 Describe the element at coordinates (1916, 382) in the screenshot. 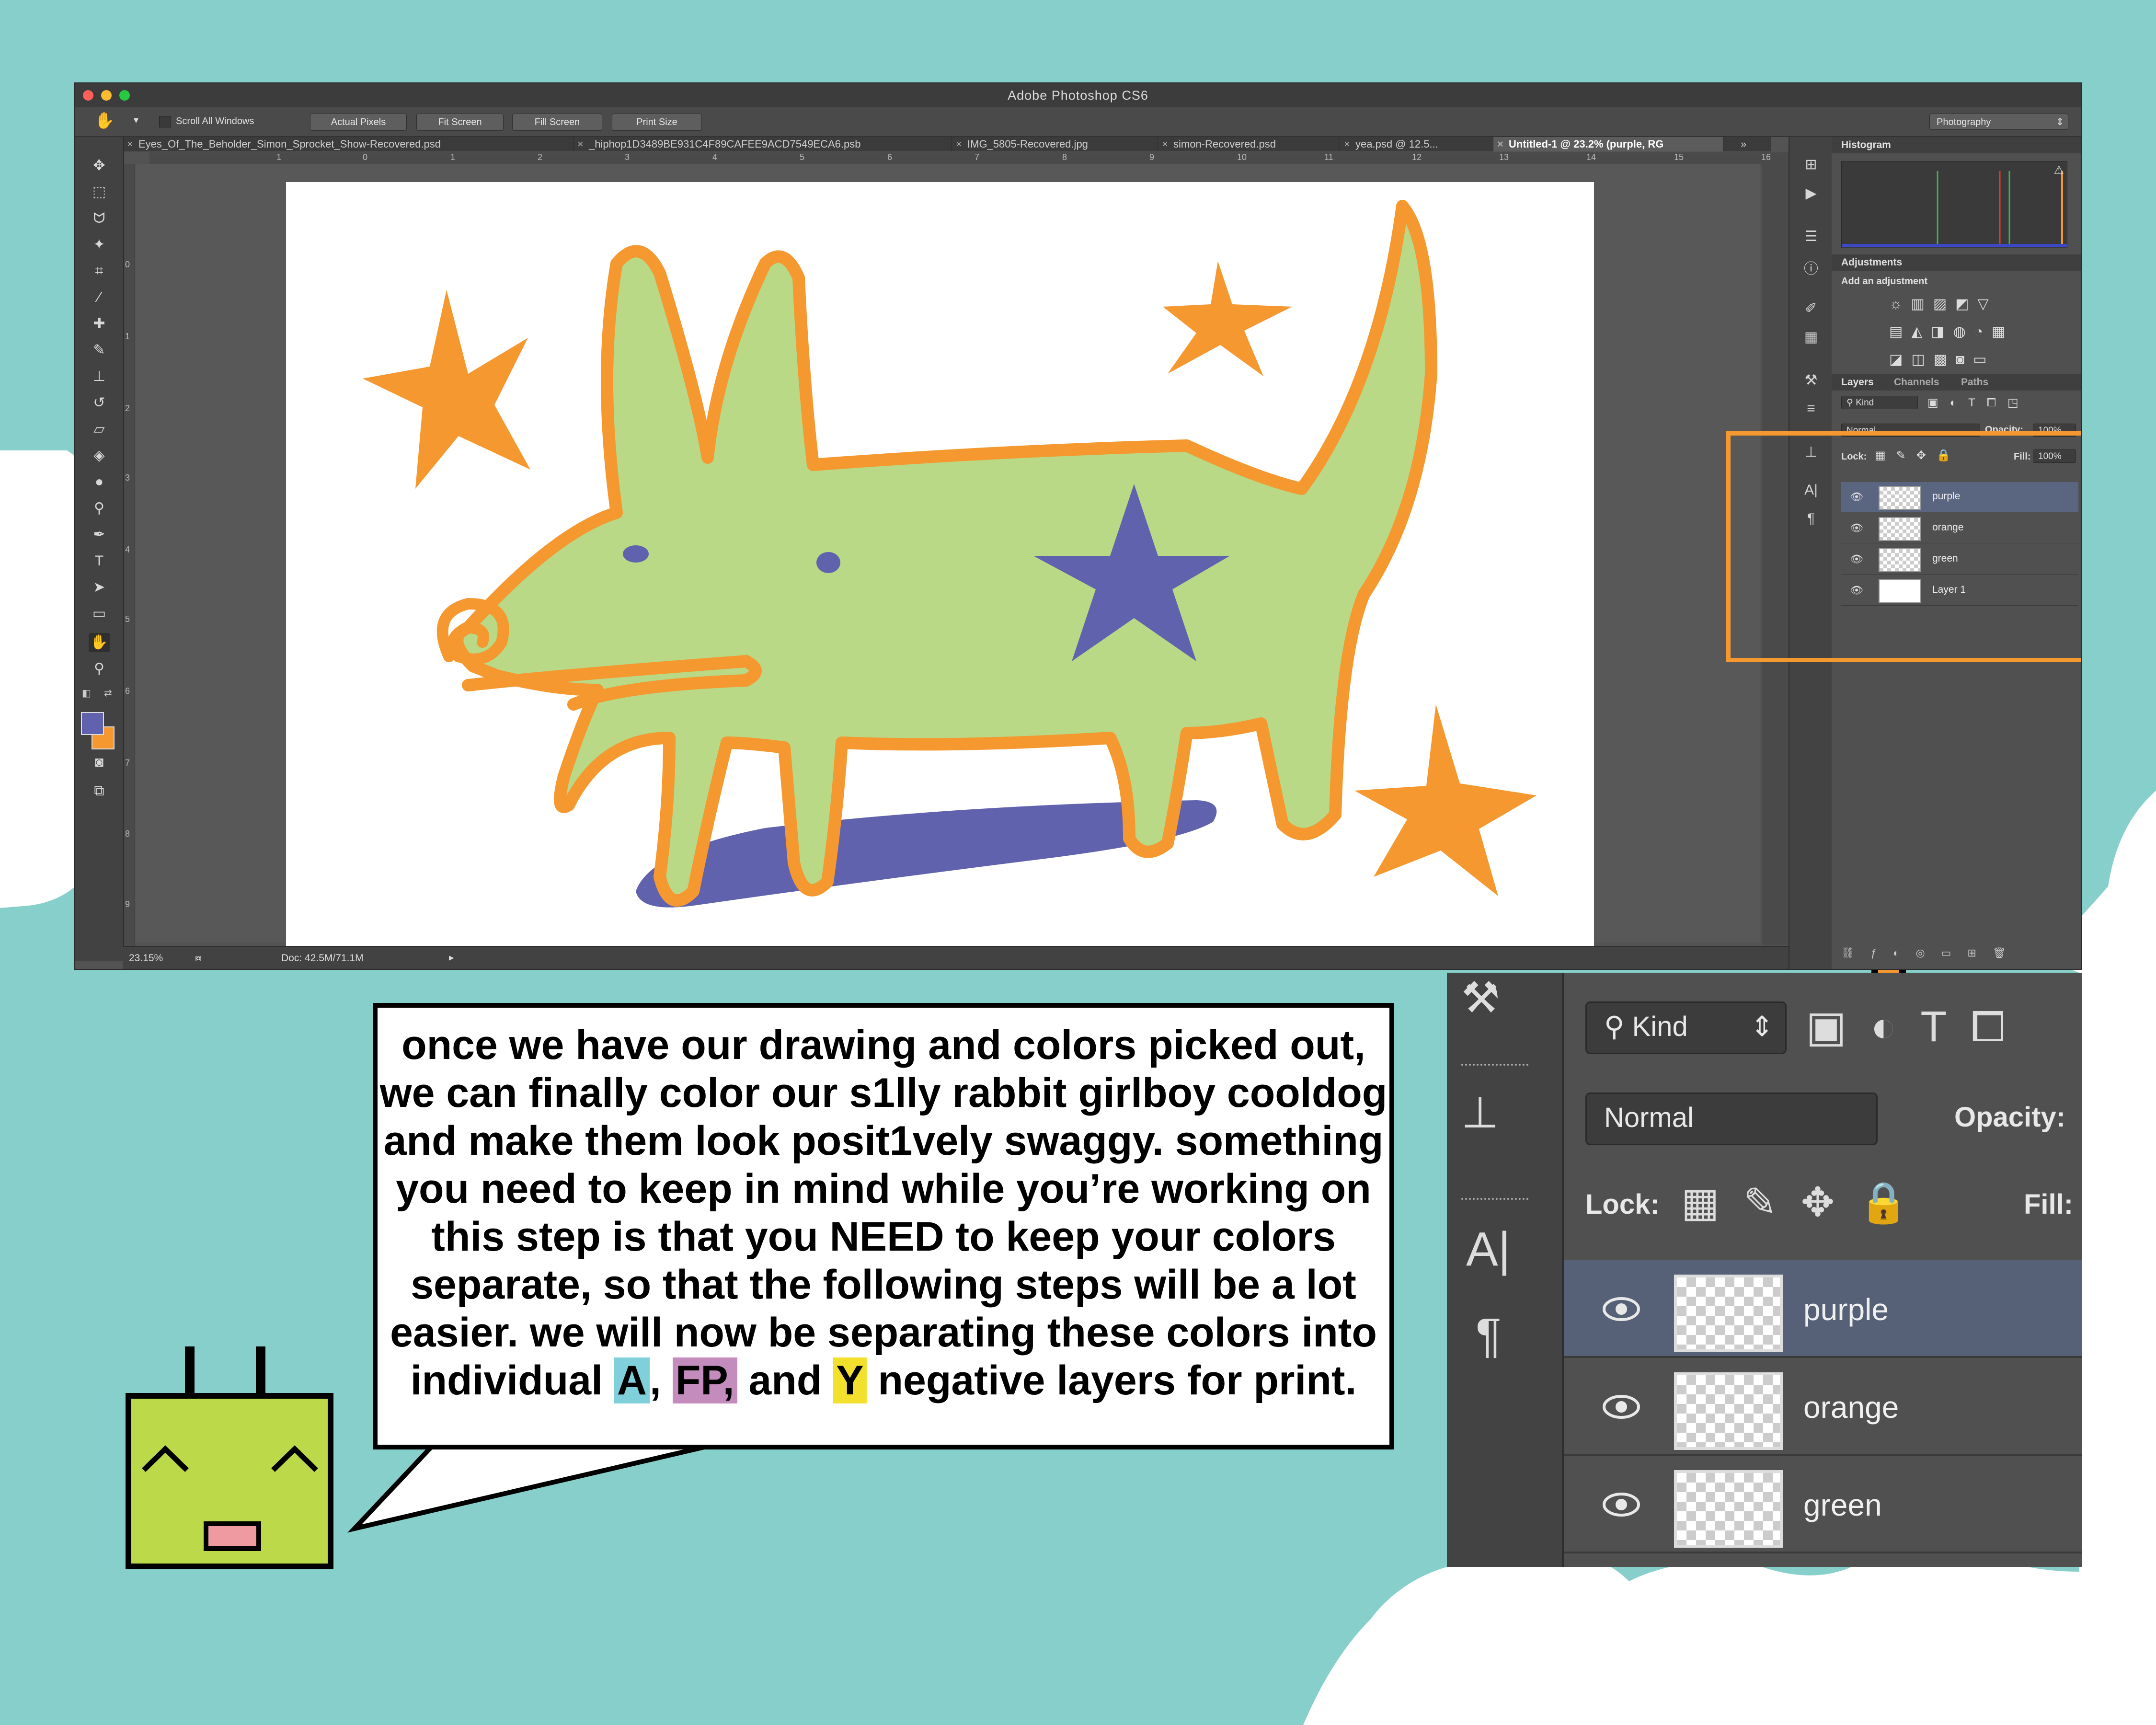

I see `channels-tab: Channels` at that location.